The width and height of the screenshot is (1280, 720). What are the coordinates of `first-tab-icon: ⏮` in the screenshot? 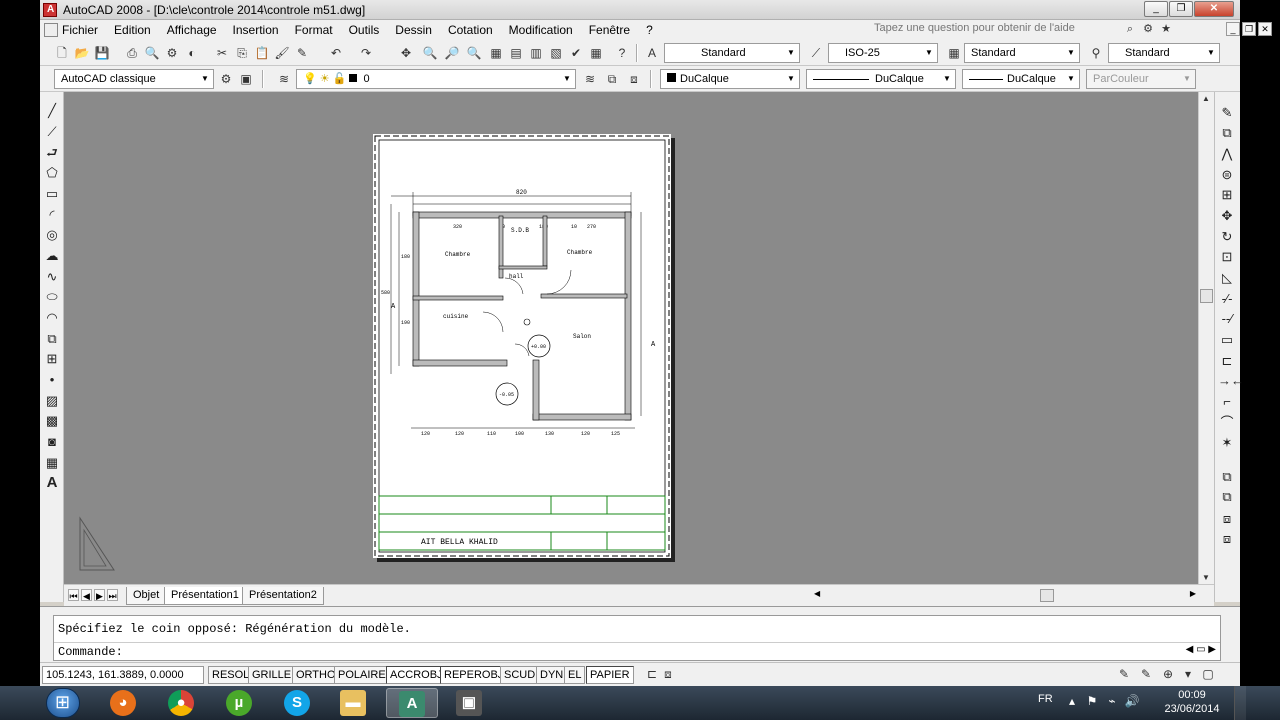 It's located at (73, 595).